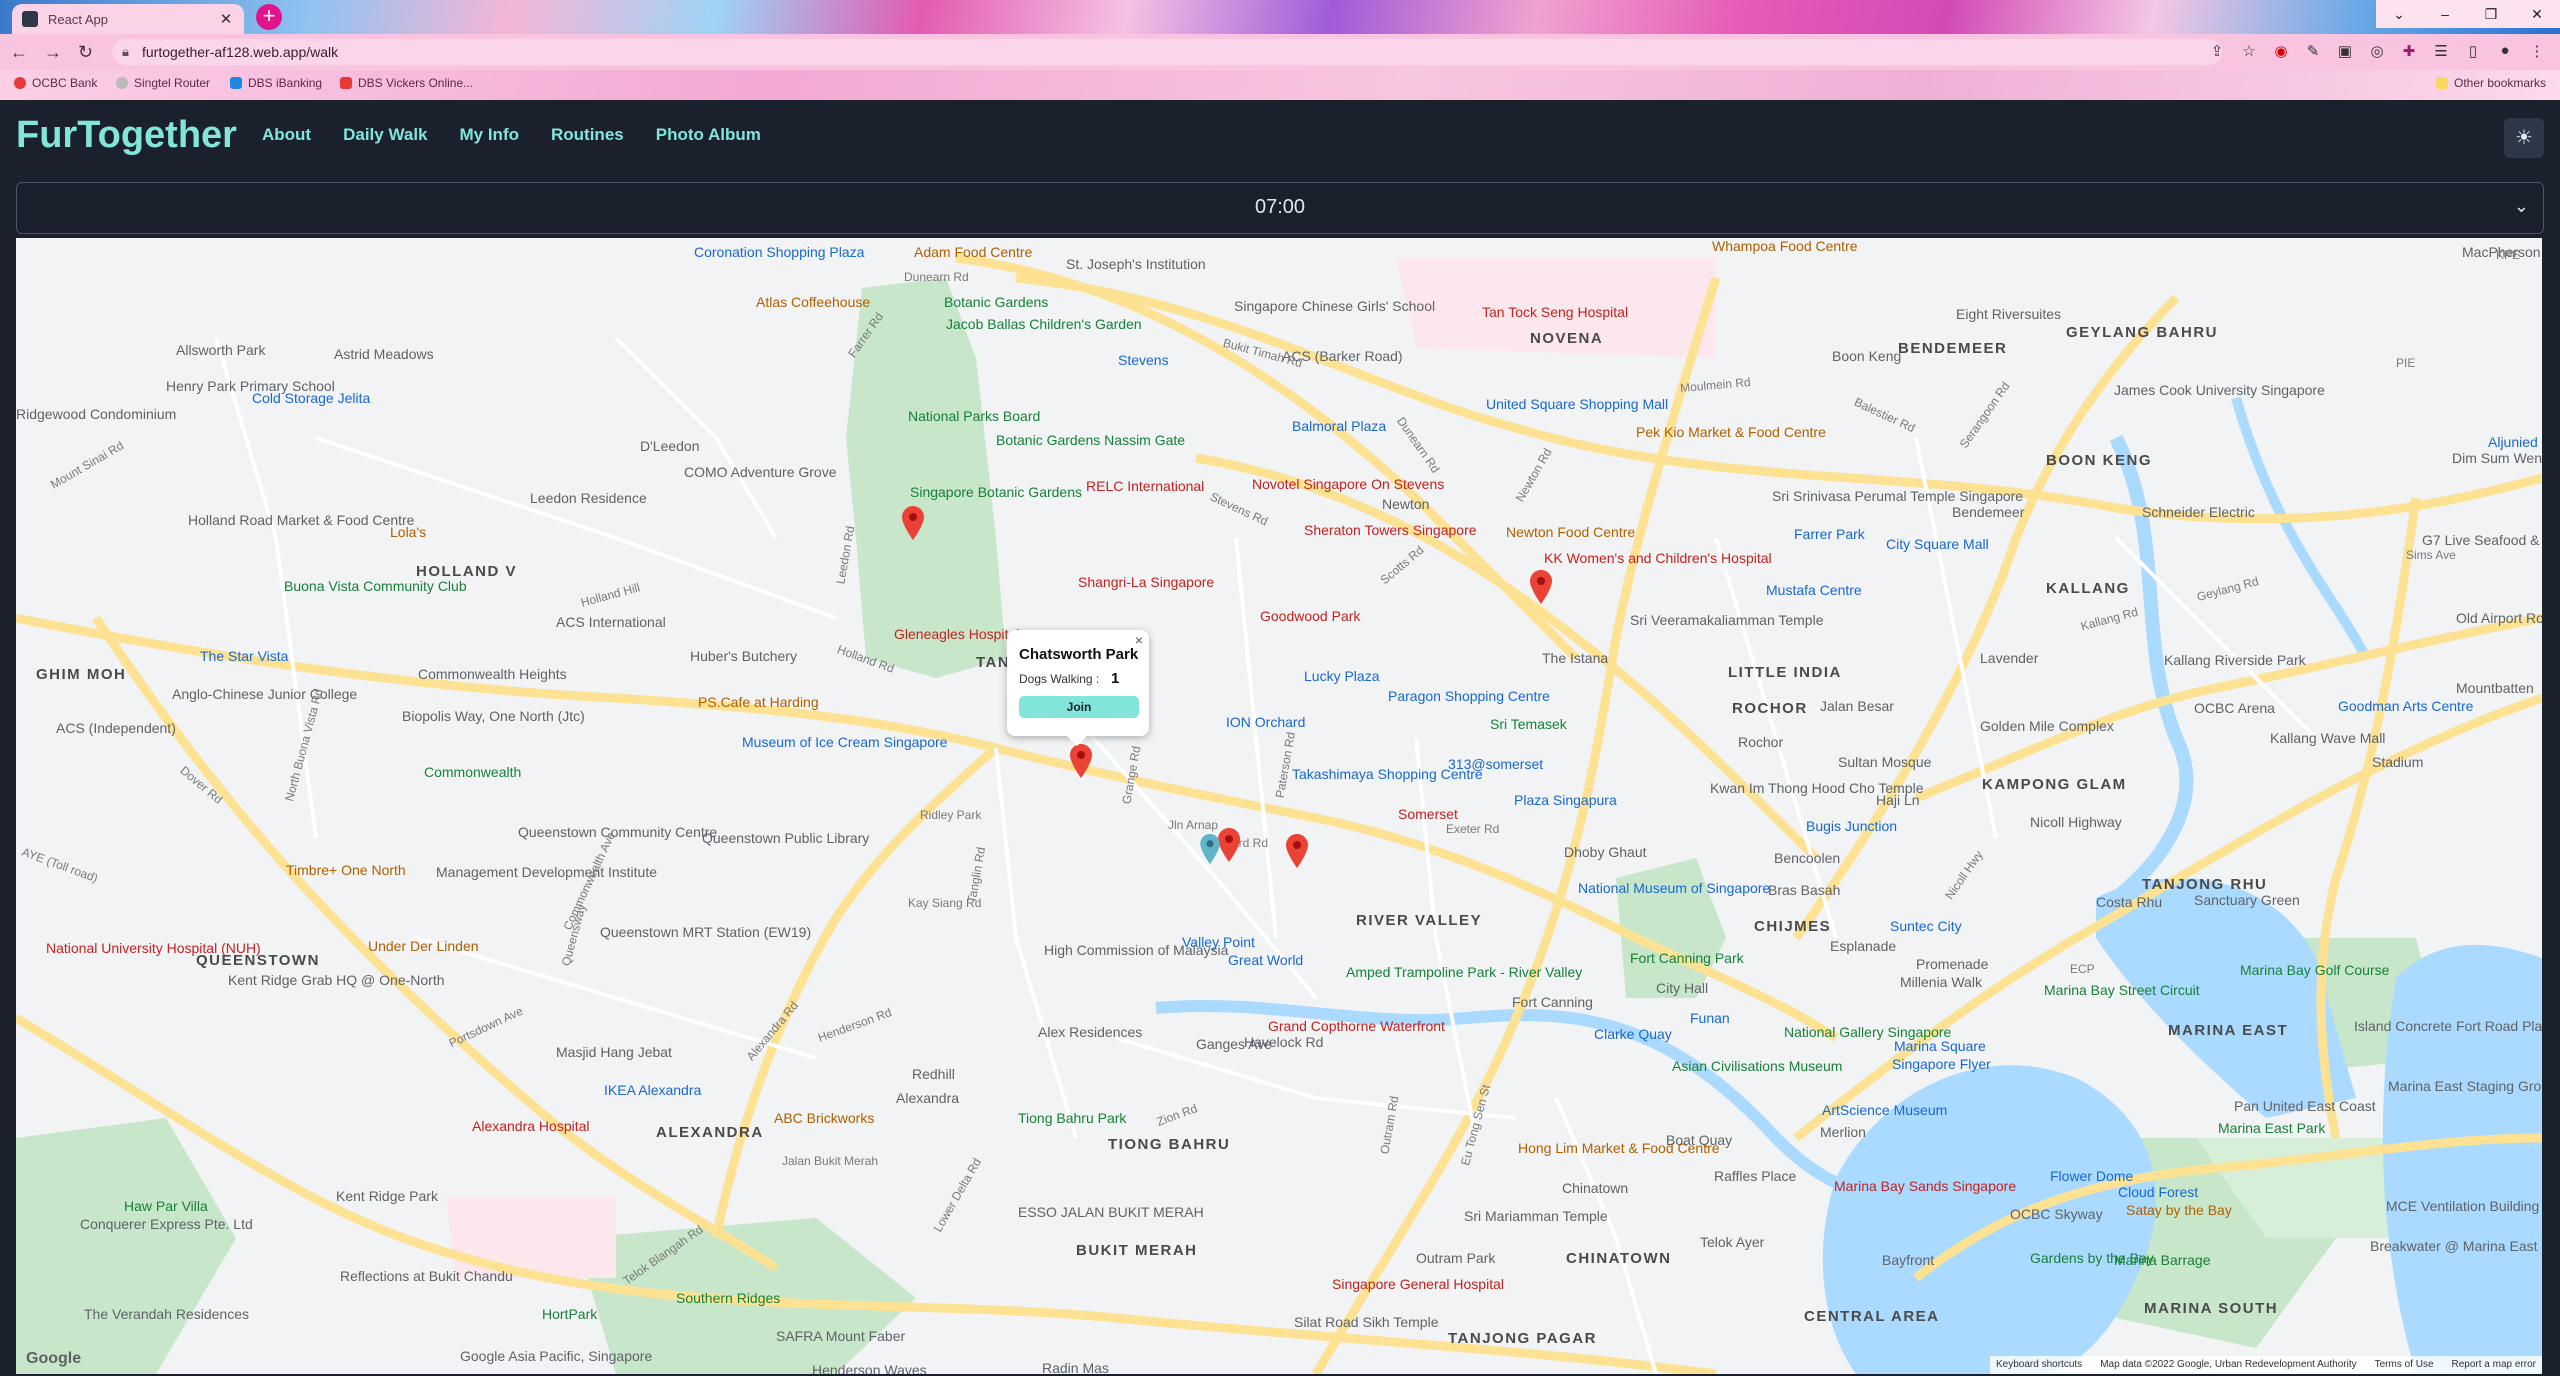  Describe the element at coordinates (2473, 51) in the screenshot. I see `side-panel-icon: ▯` at that location.